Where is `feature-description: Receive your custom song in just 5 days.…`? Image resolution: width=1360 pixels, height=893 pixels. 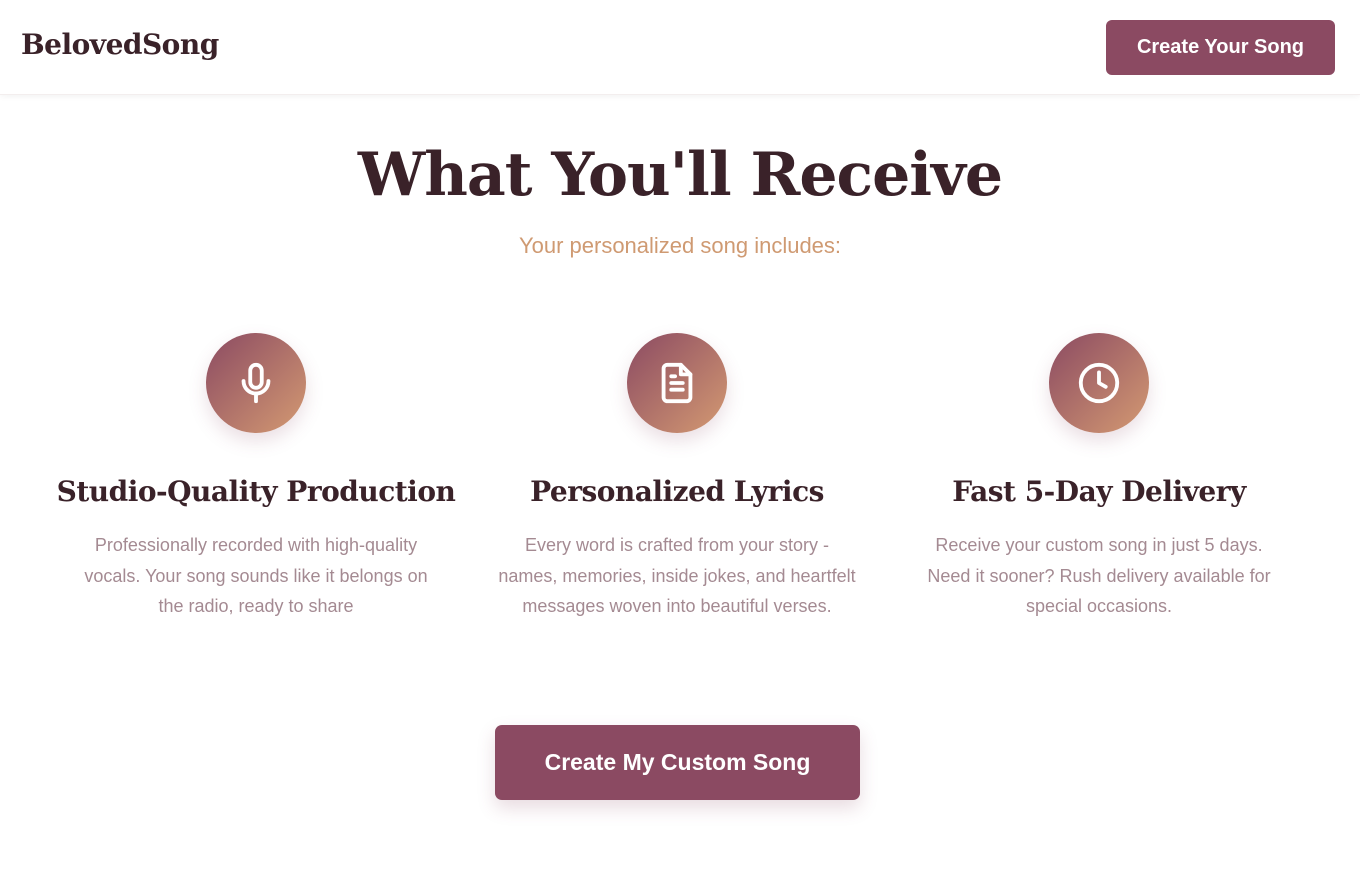
feature-description: Receive your custom song in just 5 days.… is located at coordinates (1099, 575).